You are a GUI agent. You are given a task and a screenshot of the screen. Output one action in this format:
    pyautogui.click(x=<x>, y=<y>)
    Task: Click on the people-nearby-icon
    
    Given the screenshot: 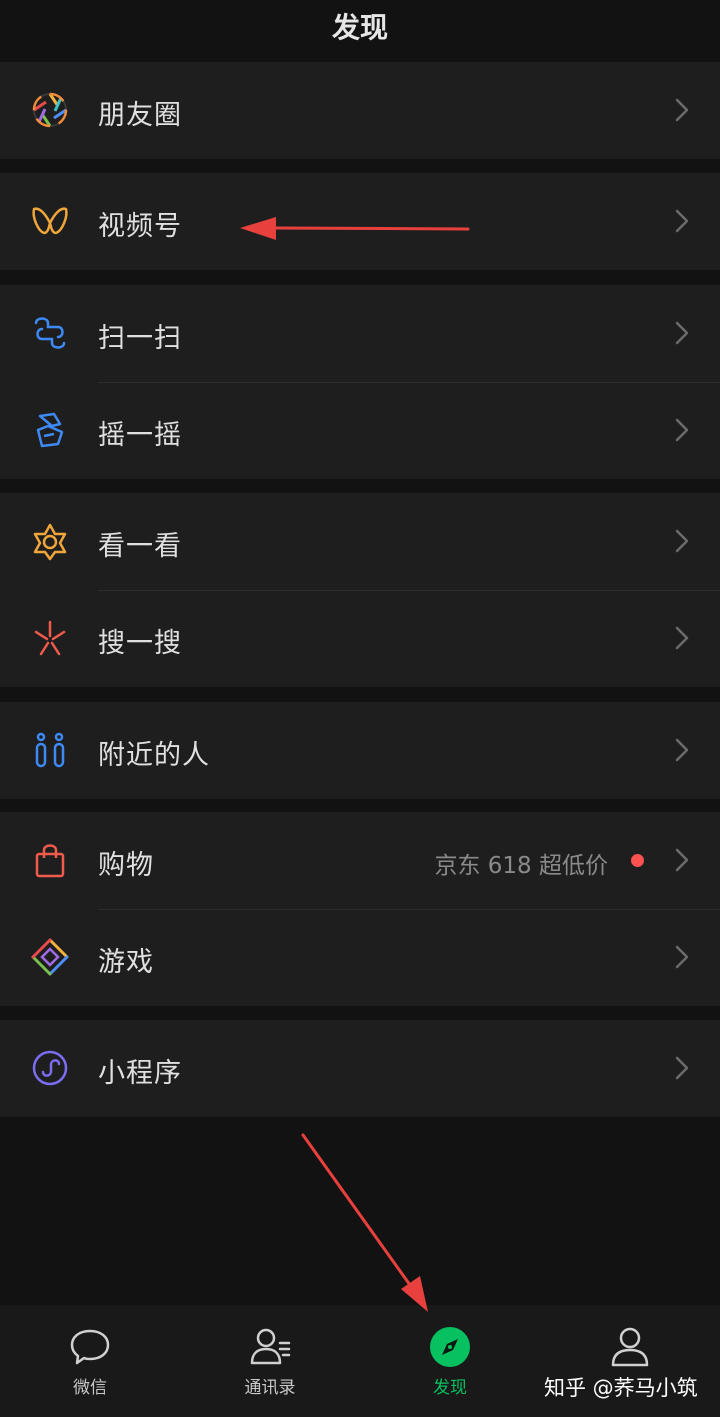 What is the action you would take?
    pyautogui.click(x=50, y=750)
    